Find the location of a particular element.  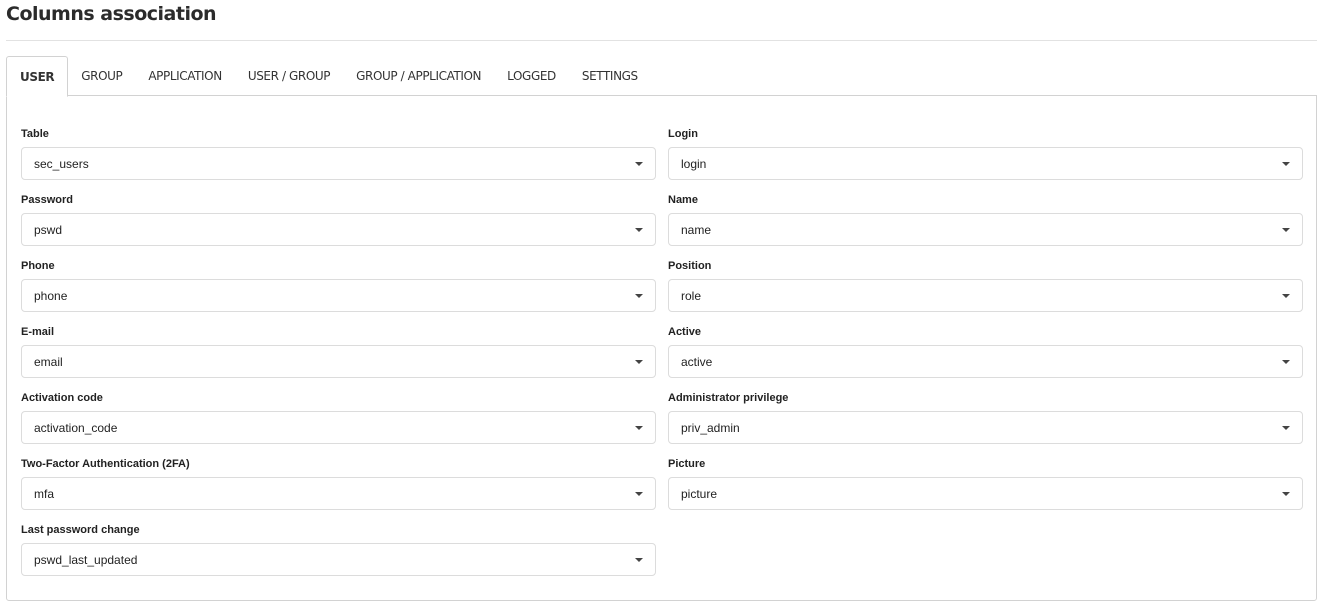

field-label: Picture is located at coordinates (687, 464).